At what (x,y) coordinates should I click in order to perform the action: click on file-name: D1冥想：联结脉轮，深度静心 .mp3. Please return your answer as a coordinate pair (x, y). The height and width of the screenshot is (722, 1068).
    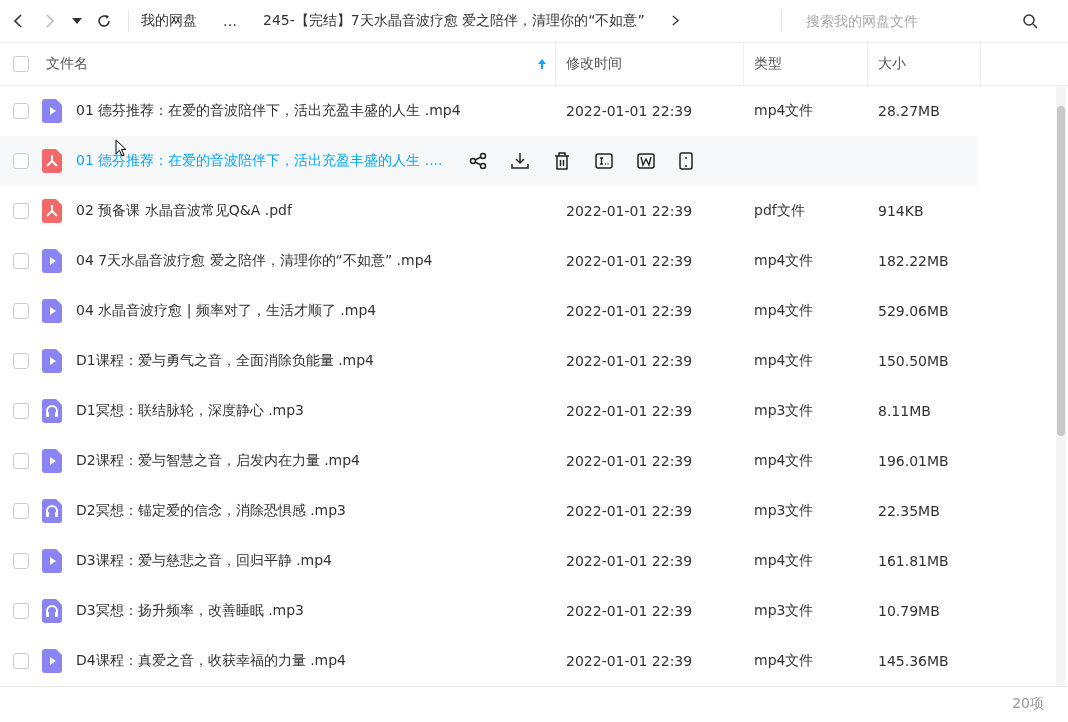
    Looking at the image, I should click on (190, 410).